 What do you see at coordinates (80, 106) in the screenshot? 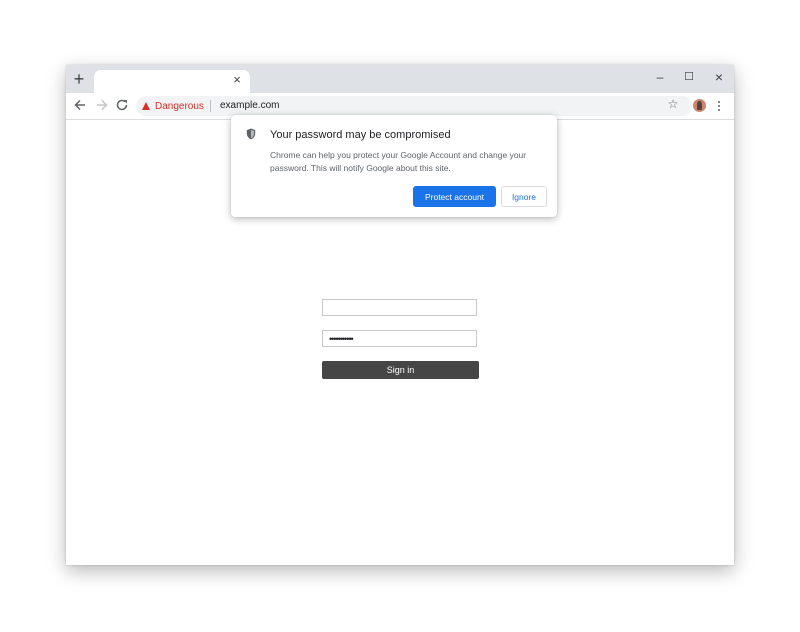
I see `arrow-back-icon` at bounding box center [80, 106].